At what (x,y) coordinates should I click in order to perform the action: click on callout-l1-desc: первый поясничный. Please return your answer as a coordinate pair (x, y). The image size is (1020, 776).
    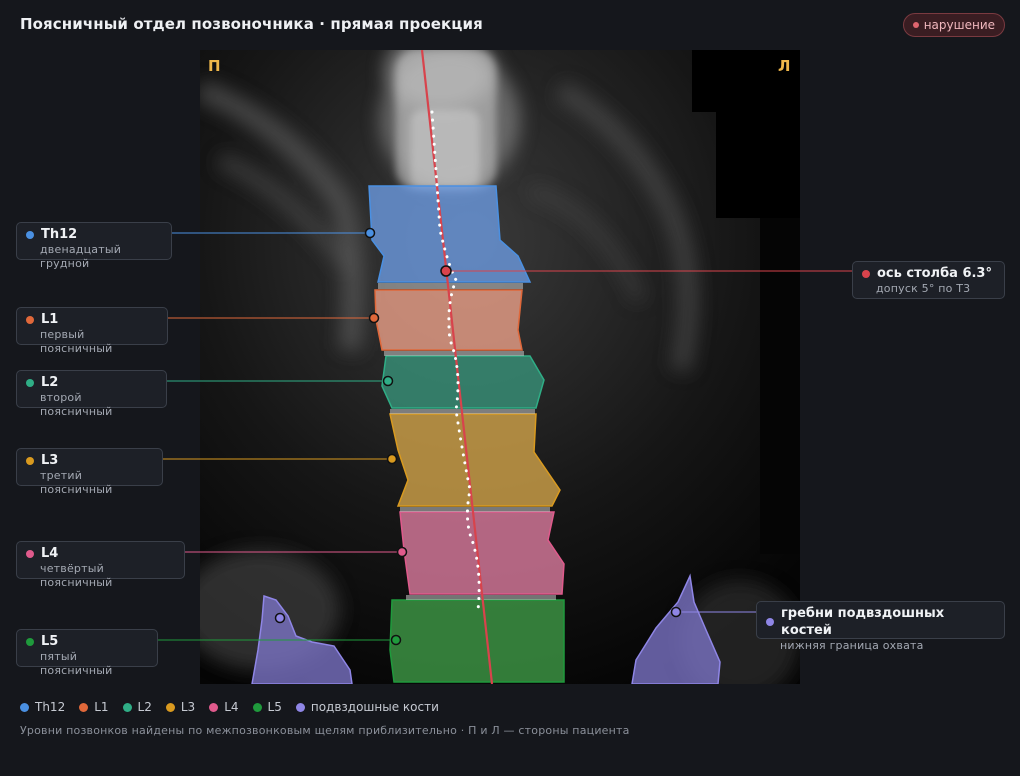
    Looking at the image, I should click on (76, 341).